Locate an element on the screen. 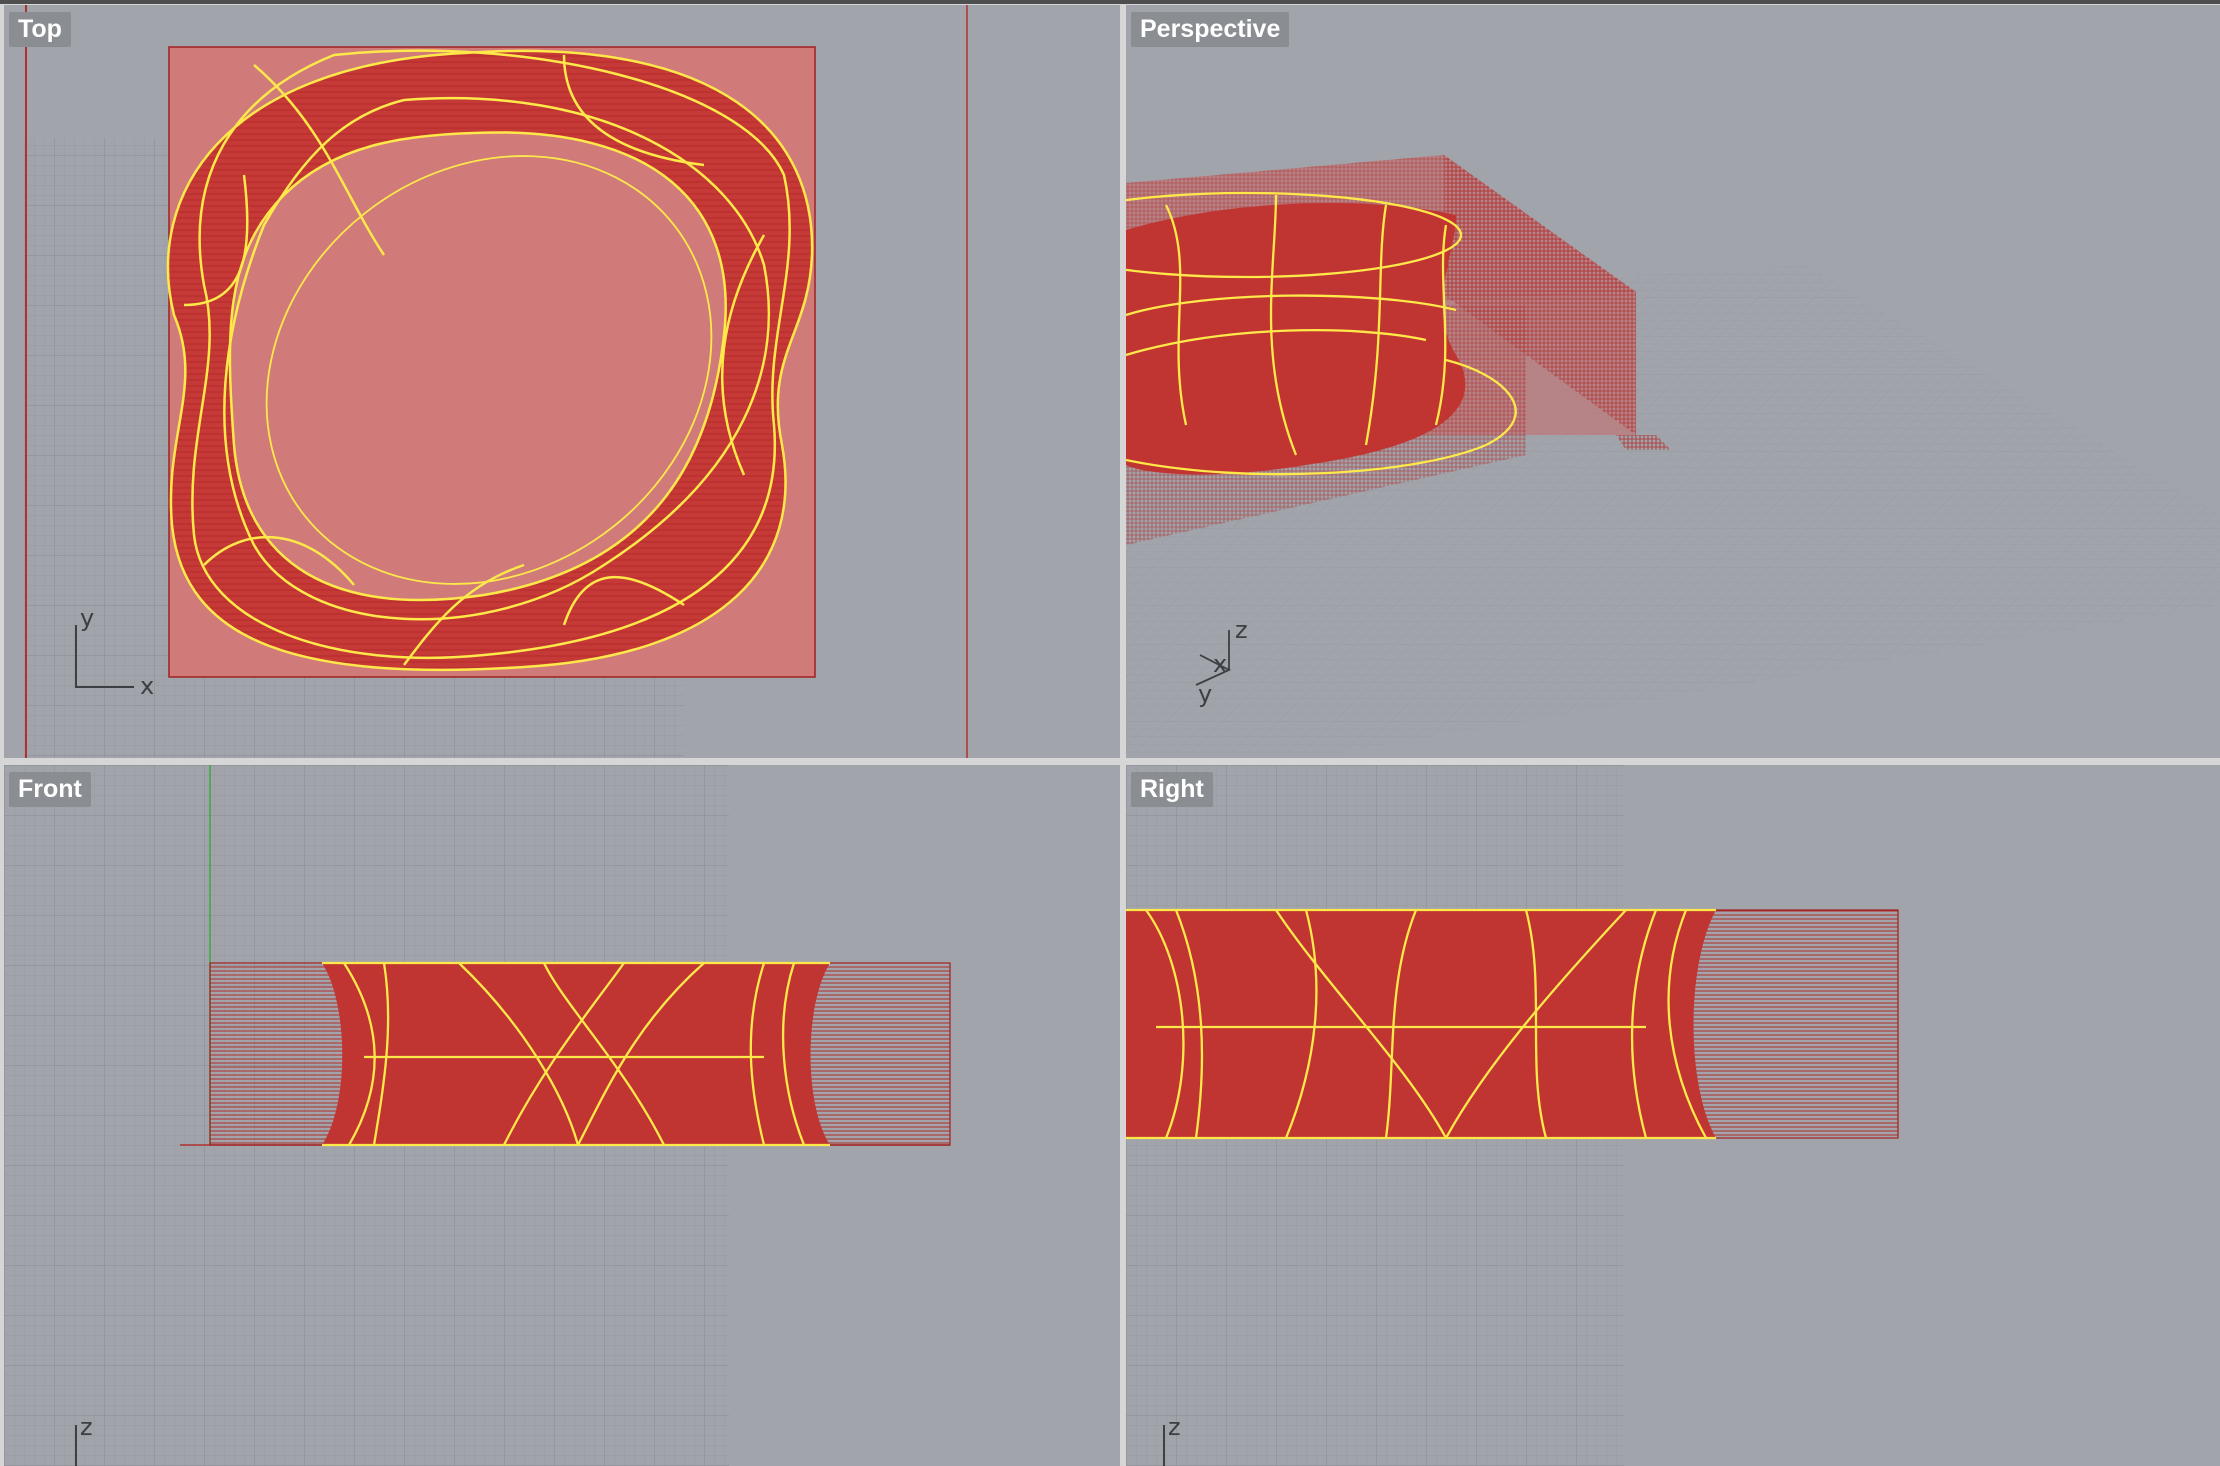  viewport-title-top: Top is located at coordinates (40, 29).